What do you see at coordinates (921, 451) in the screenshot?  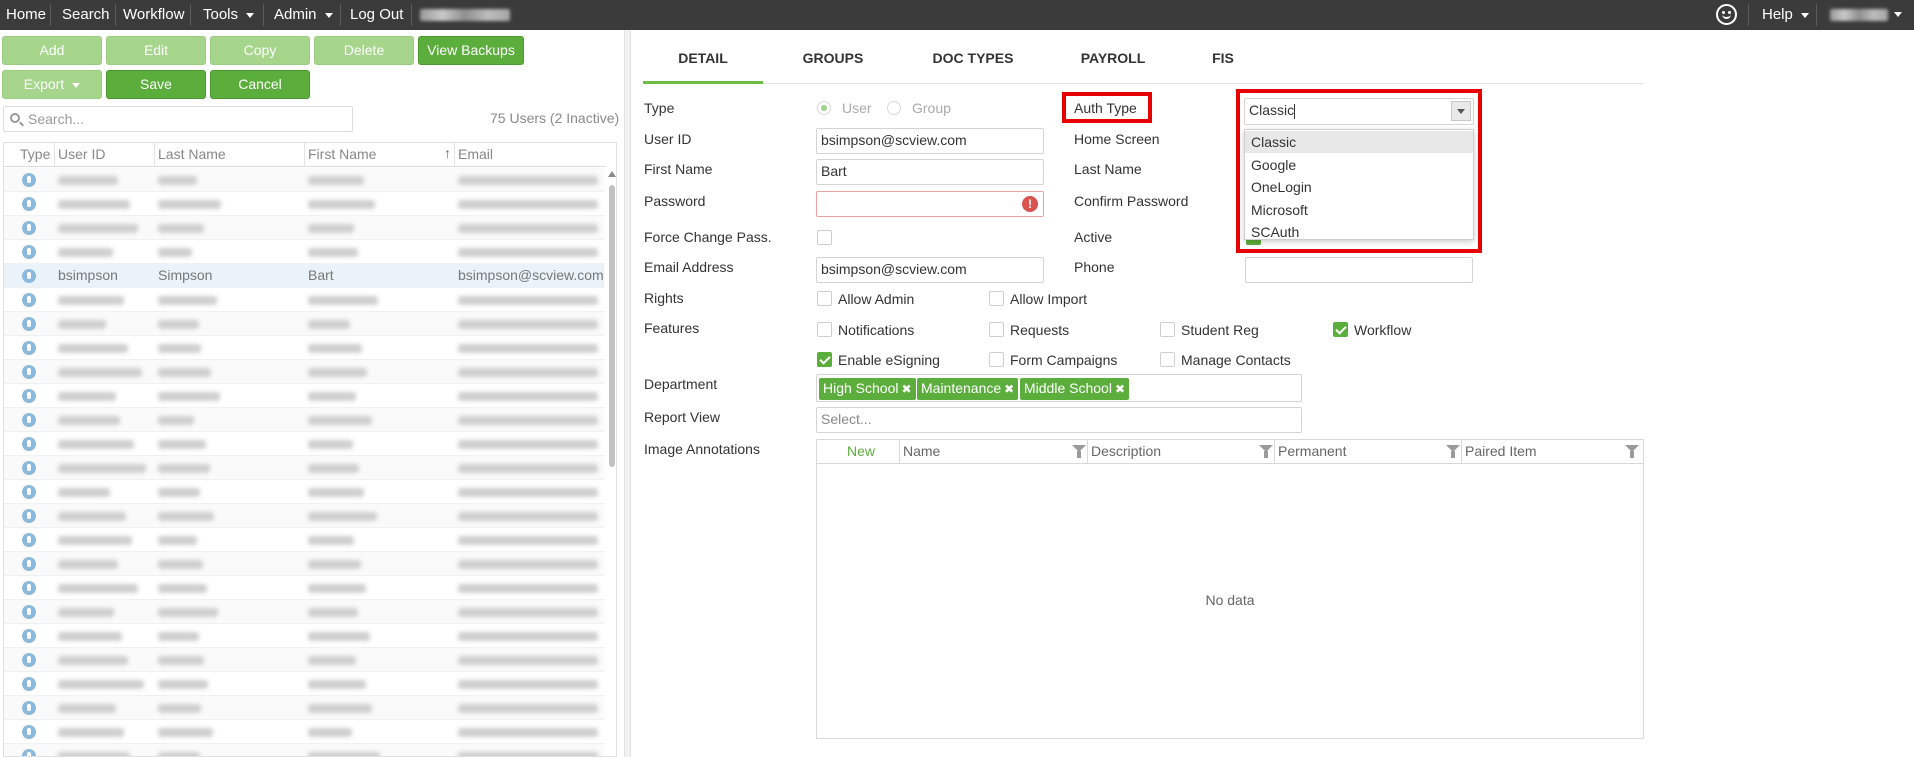 I see `col-name: Name` at bounding box center [921, 451].